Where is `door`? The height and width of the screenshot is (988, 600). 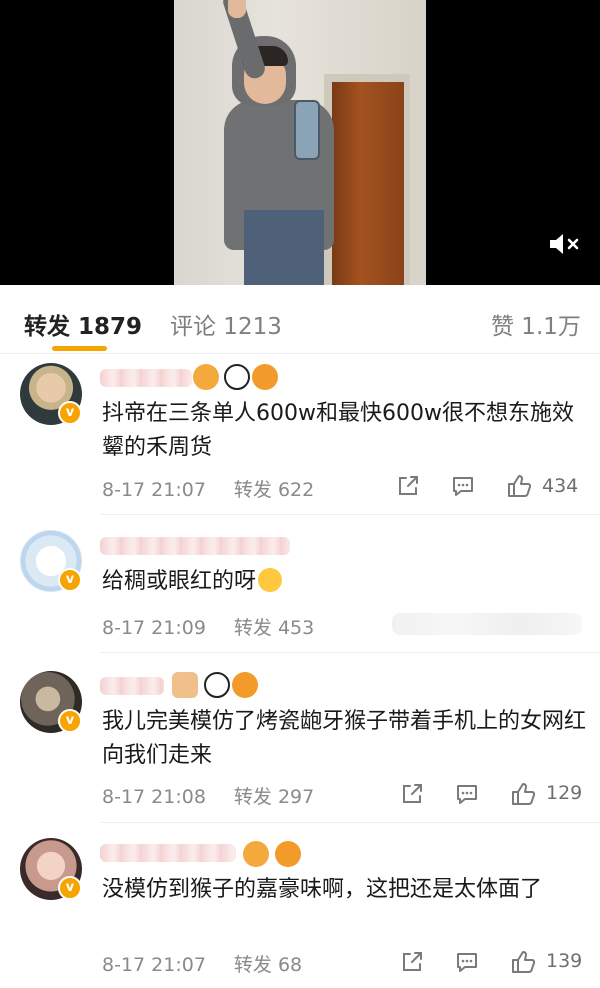
door is located at coordinates (368, 183).